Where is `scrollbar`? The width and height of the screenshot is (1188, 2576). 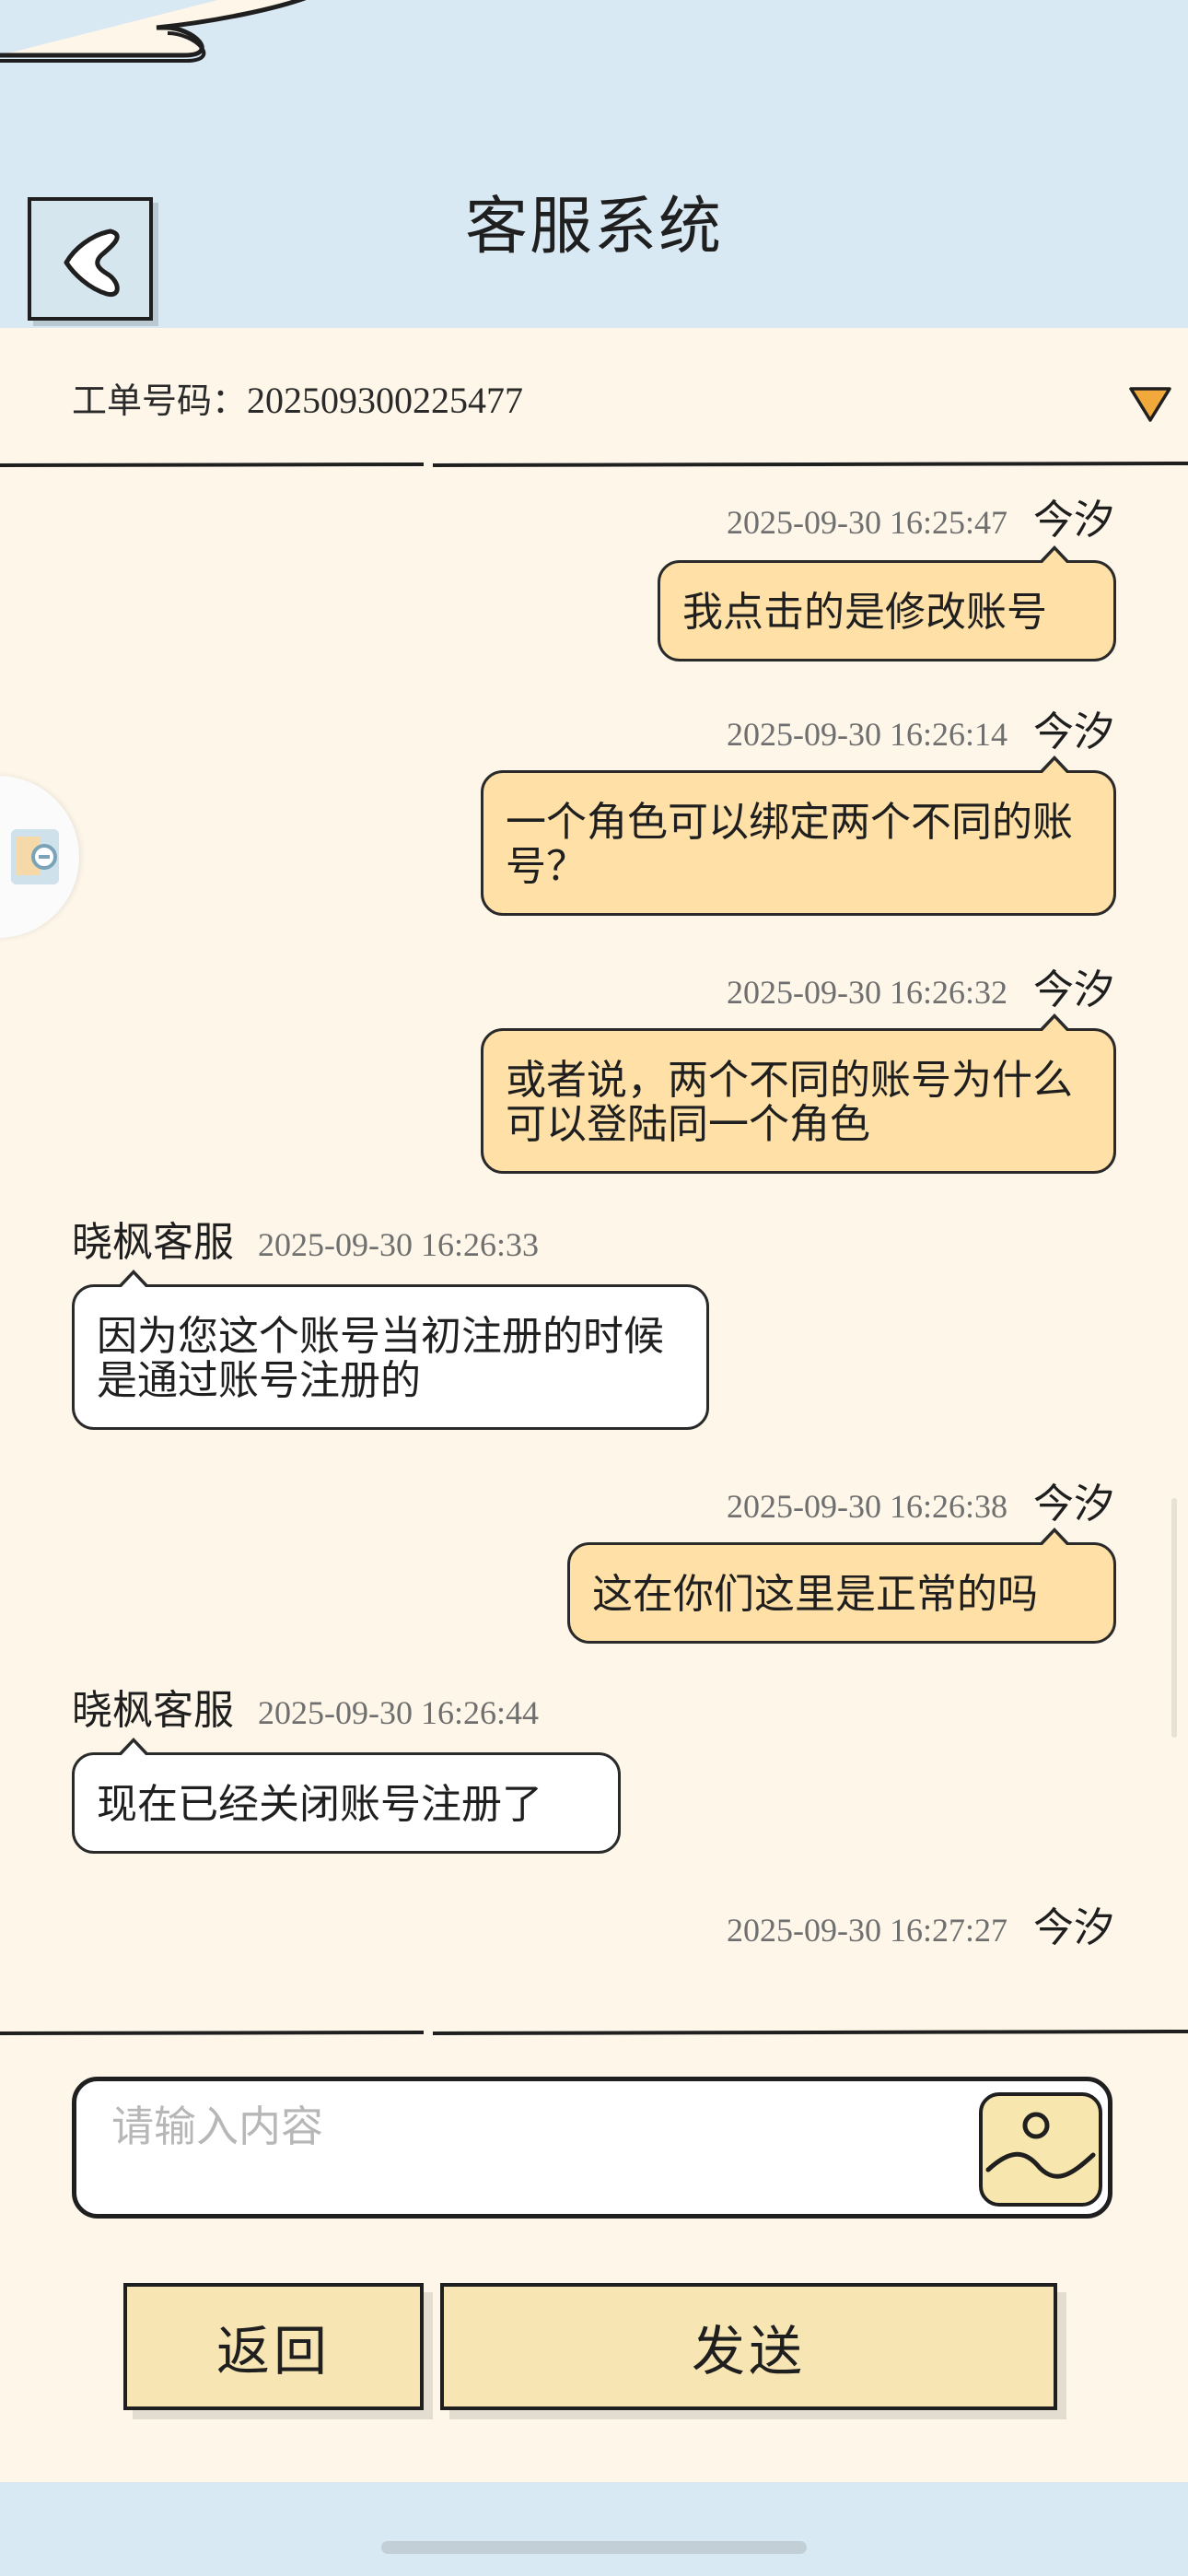
scrollbar is located at coordinates (1174, 1618).